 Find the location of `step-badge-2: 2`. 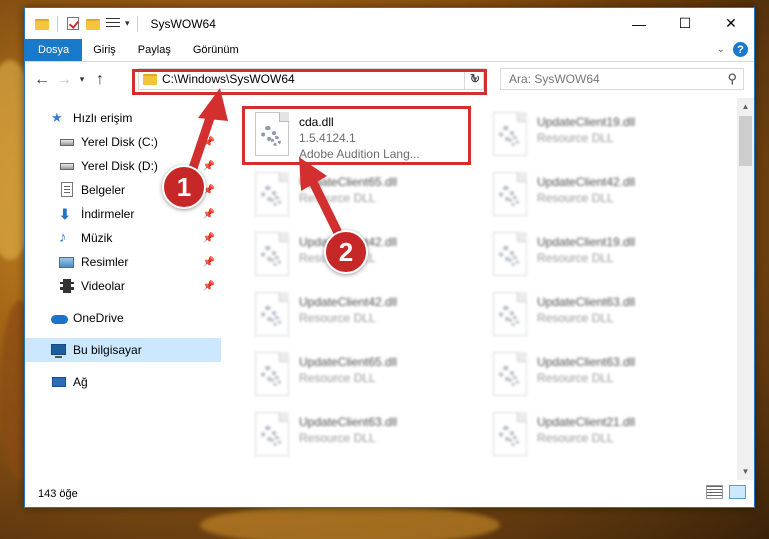

step-badge-2: 2 is located at coordinates (346, 252).